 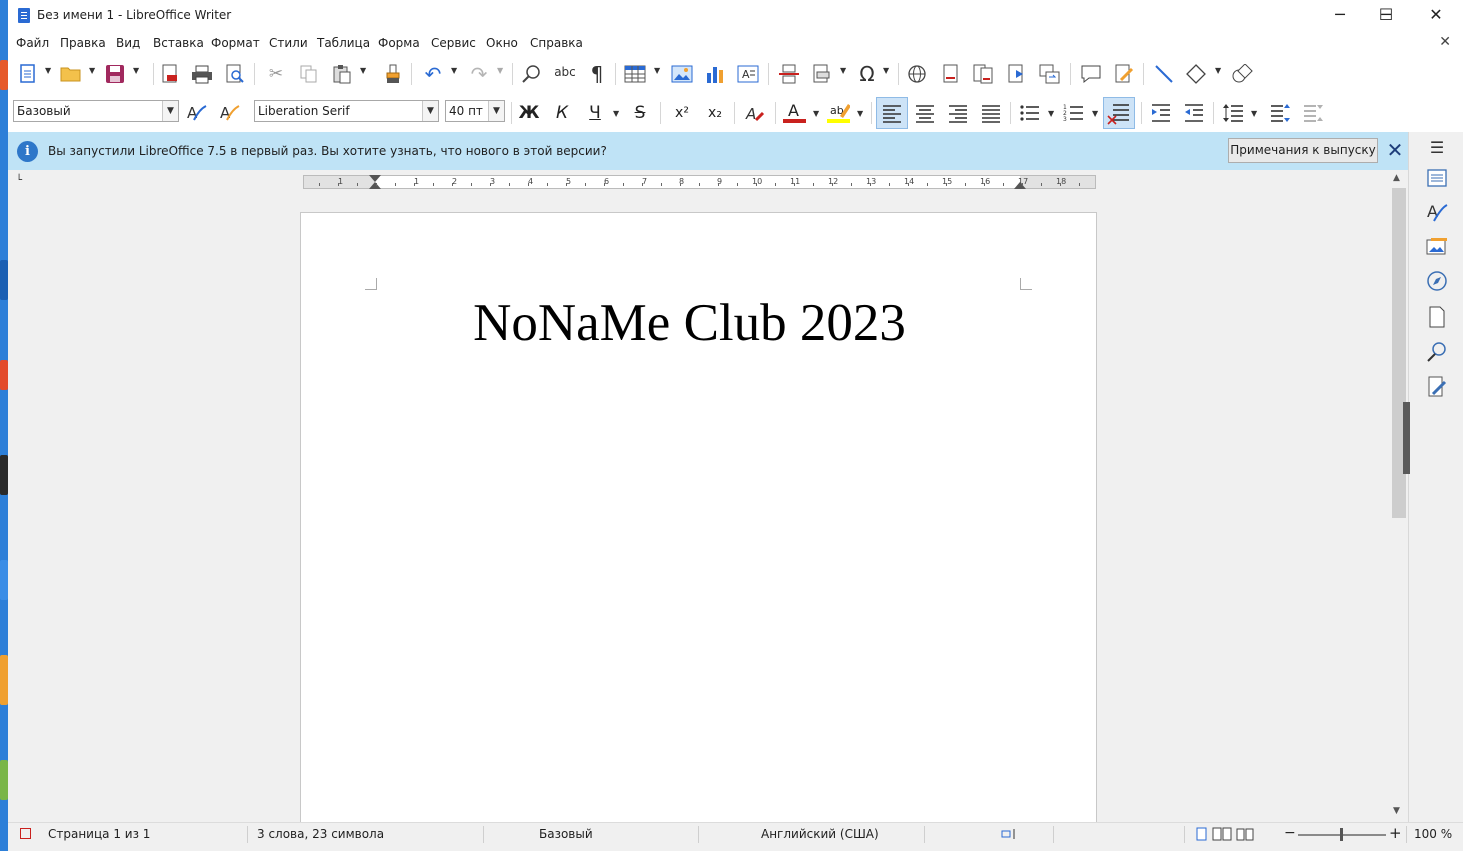 I want to click on special-character-icon: Ω, so click(x=867, y=74).